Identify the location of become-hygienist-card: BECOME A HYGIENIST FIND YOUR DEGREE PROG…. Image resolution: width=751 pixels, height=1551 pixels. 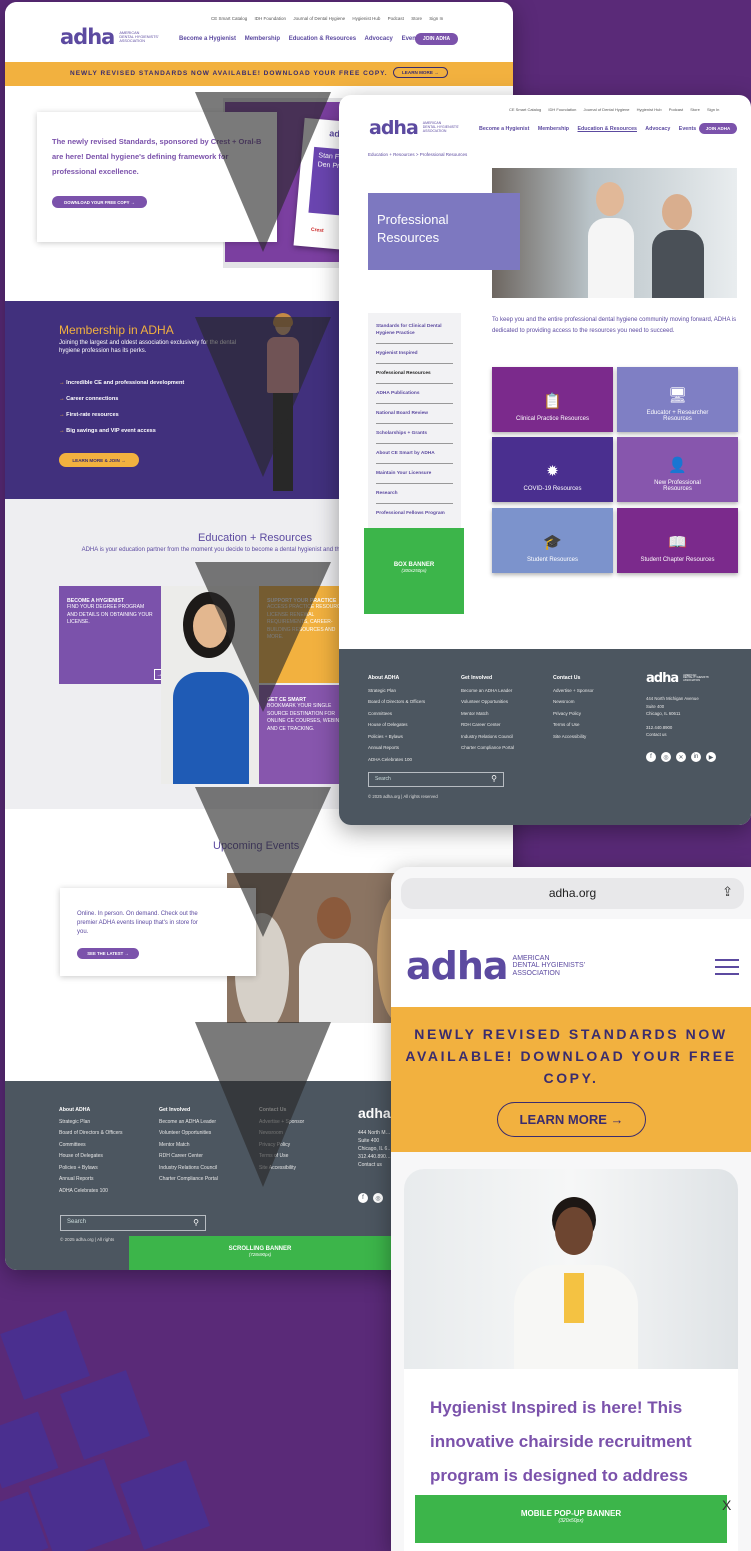
(112, 635).